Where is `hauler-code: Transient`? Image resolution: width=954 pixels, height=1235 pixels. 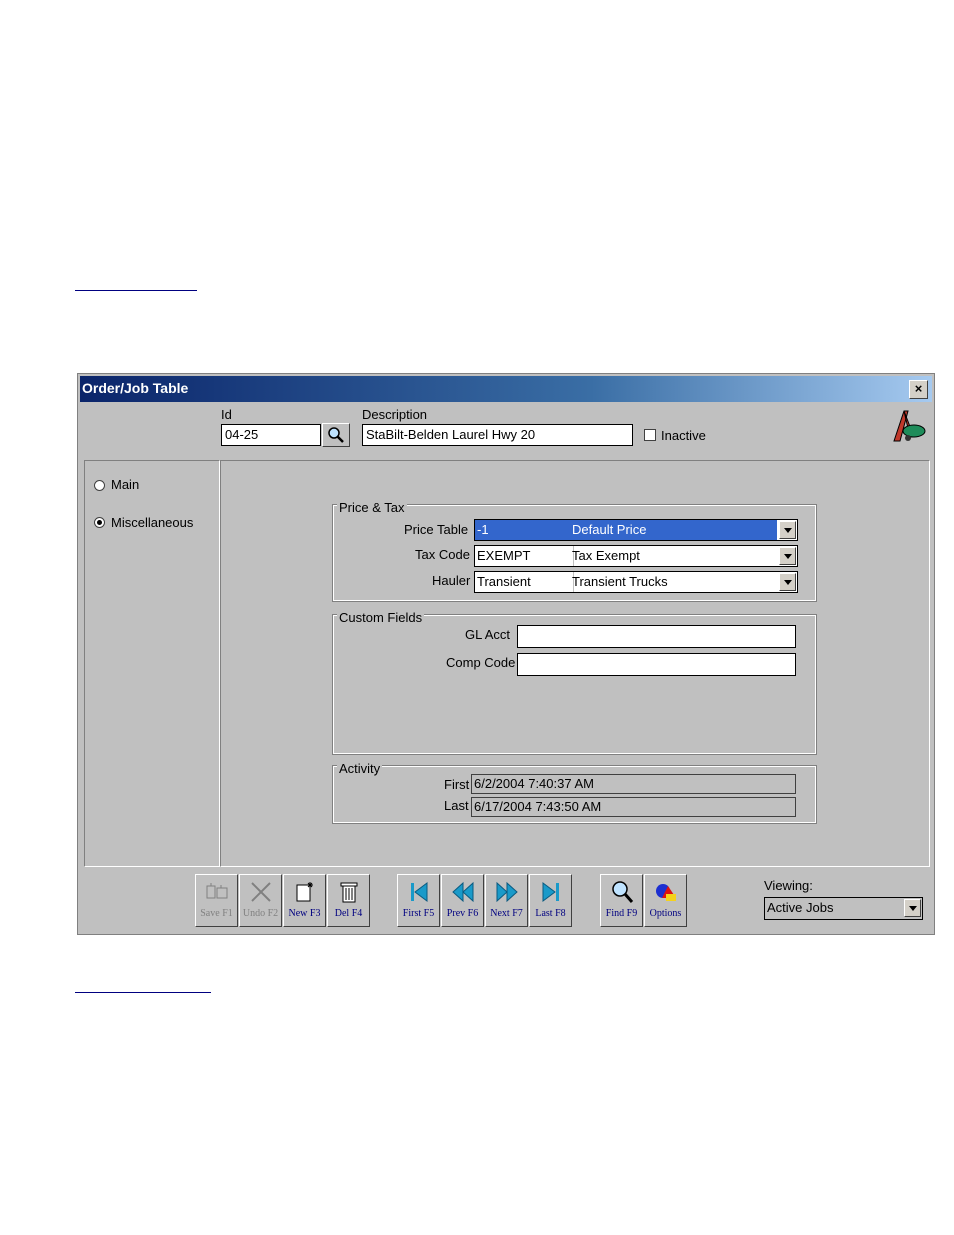 hauler-code: Transient is located at coordinates (524, 582).